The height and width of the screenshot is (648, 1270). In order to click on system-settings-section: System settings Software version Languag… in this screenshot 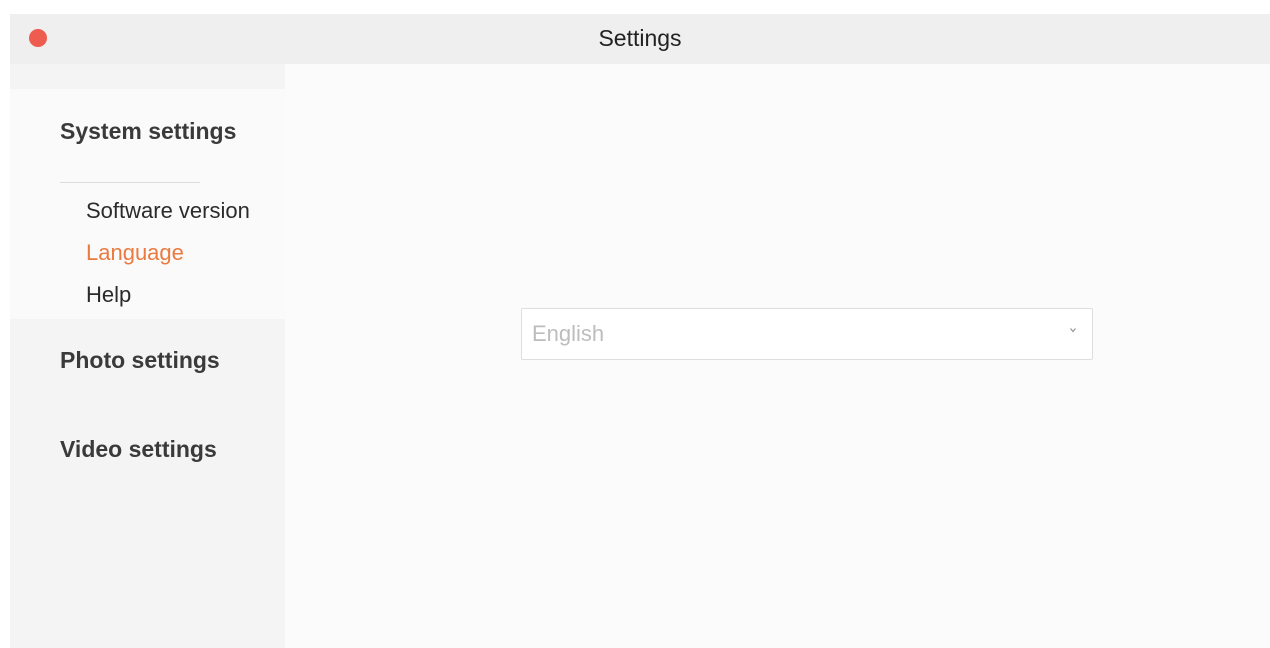, I will do `click(147, 204)`.